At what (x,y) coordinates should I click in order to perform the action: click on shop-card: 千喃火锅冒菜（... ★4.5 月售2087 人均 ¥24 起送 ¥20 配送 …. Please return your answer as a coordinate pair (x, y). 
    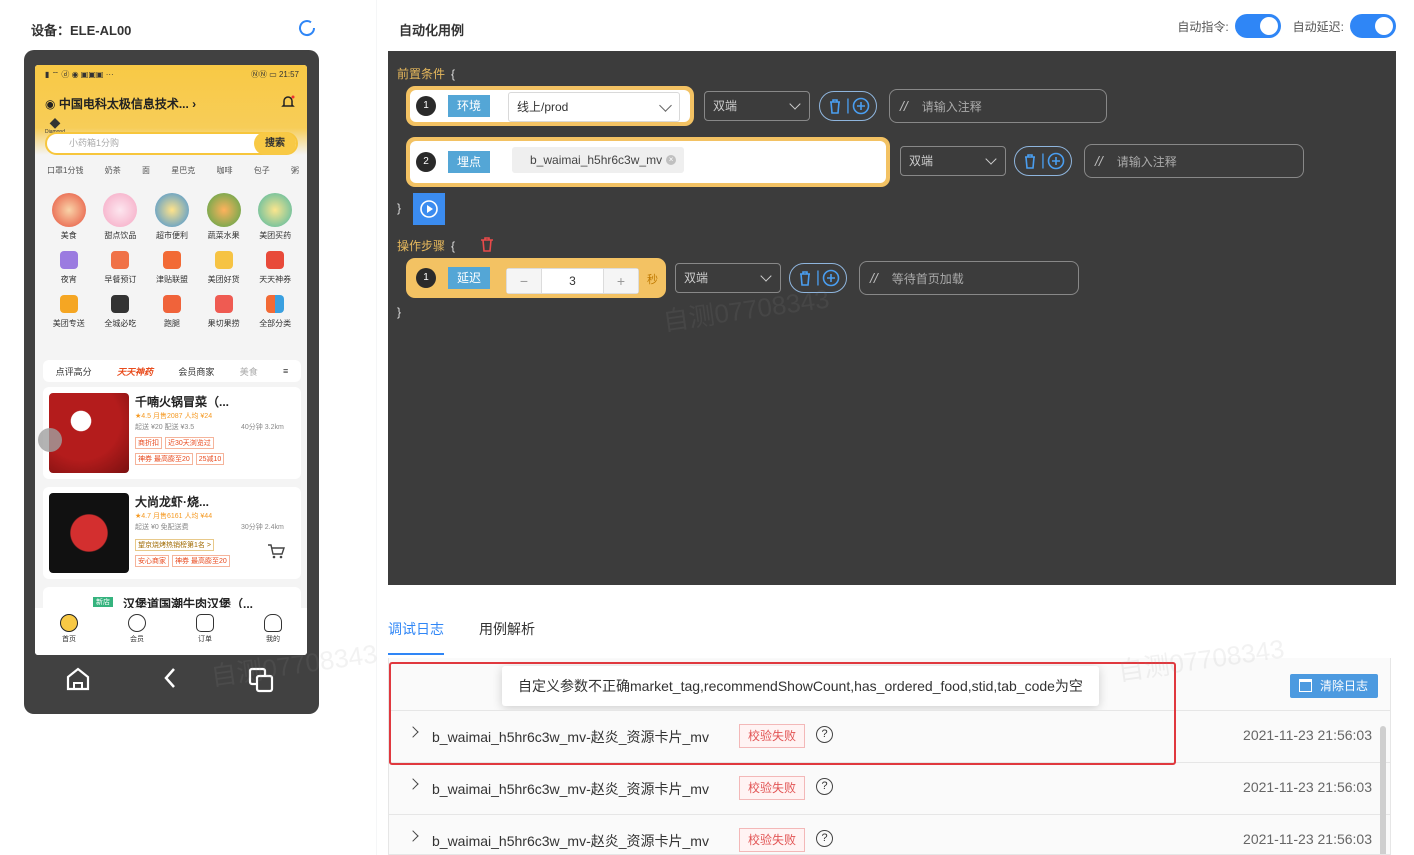
    Looking at the image, I should click on (172, 433).